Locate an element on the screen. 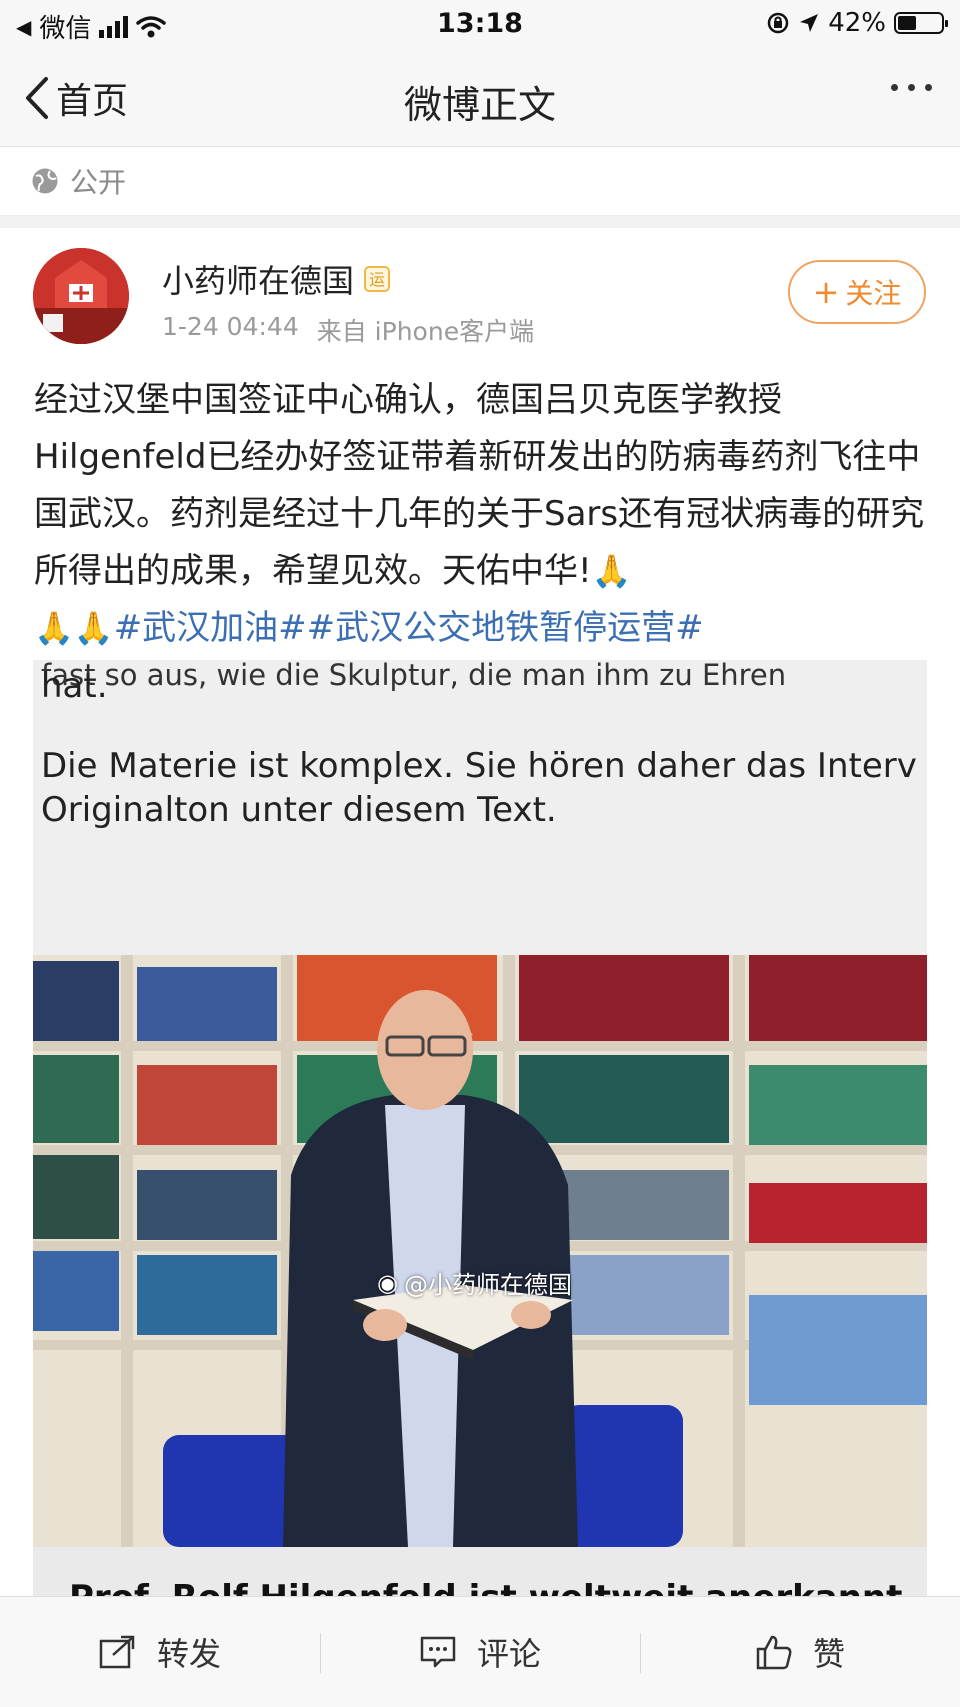 Image resolution: width=960 pixels, height=1707 pixels. repost-button: 转发 is located at coordinates (160, 1652).